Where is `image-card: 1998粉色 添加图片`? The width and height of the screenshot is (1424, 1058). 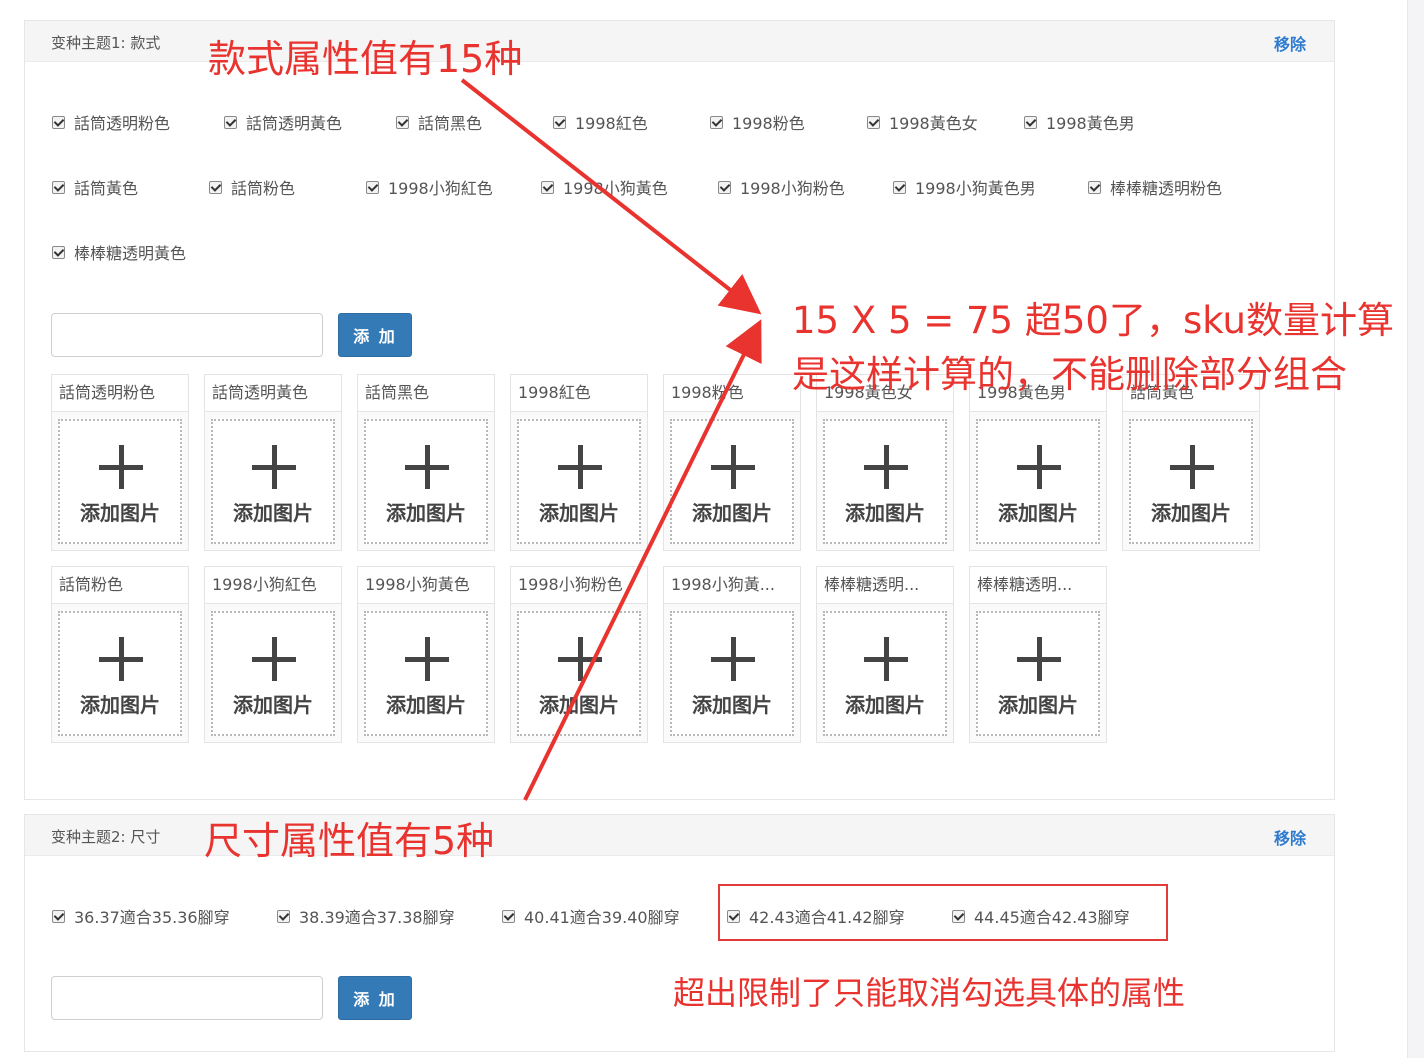
image-card: 1998粉色 添加图片 is located at coordinates (732, 462).